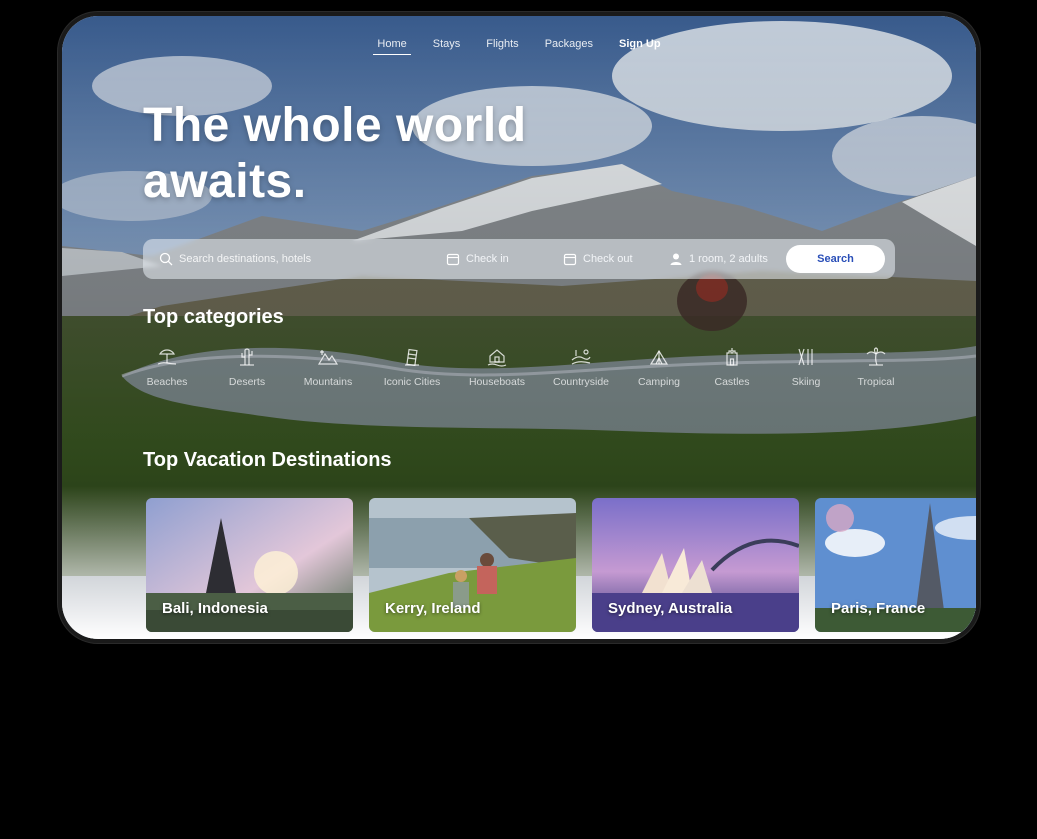  What do you see at coordinates (213, 317) in the screenshot?
I see `categories-title: Top categories` at bounding box center [213, 317].